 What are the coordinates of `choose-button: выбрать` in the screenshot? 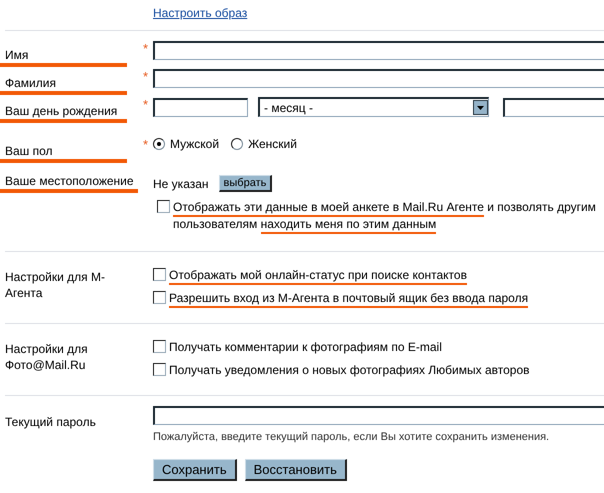 It's located at (245, 183).